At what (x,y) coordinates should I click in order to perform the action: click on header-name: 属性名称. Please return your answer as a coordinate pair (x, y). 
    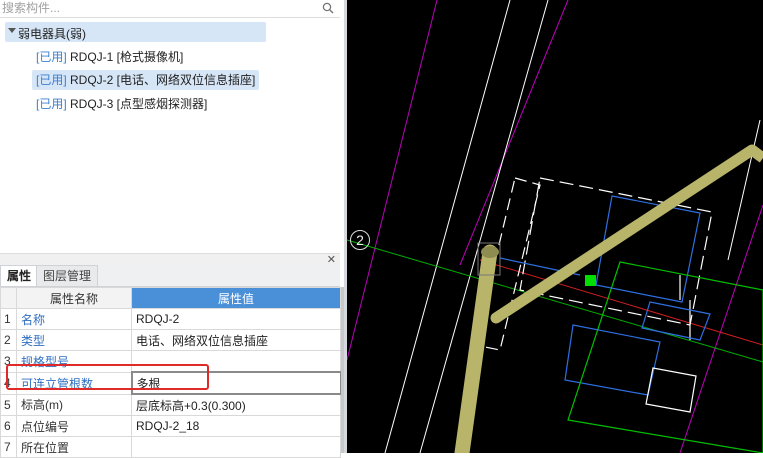
    Looking at the image, I should click on (74, 298).